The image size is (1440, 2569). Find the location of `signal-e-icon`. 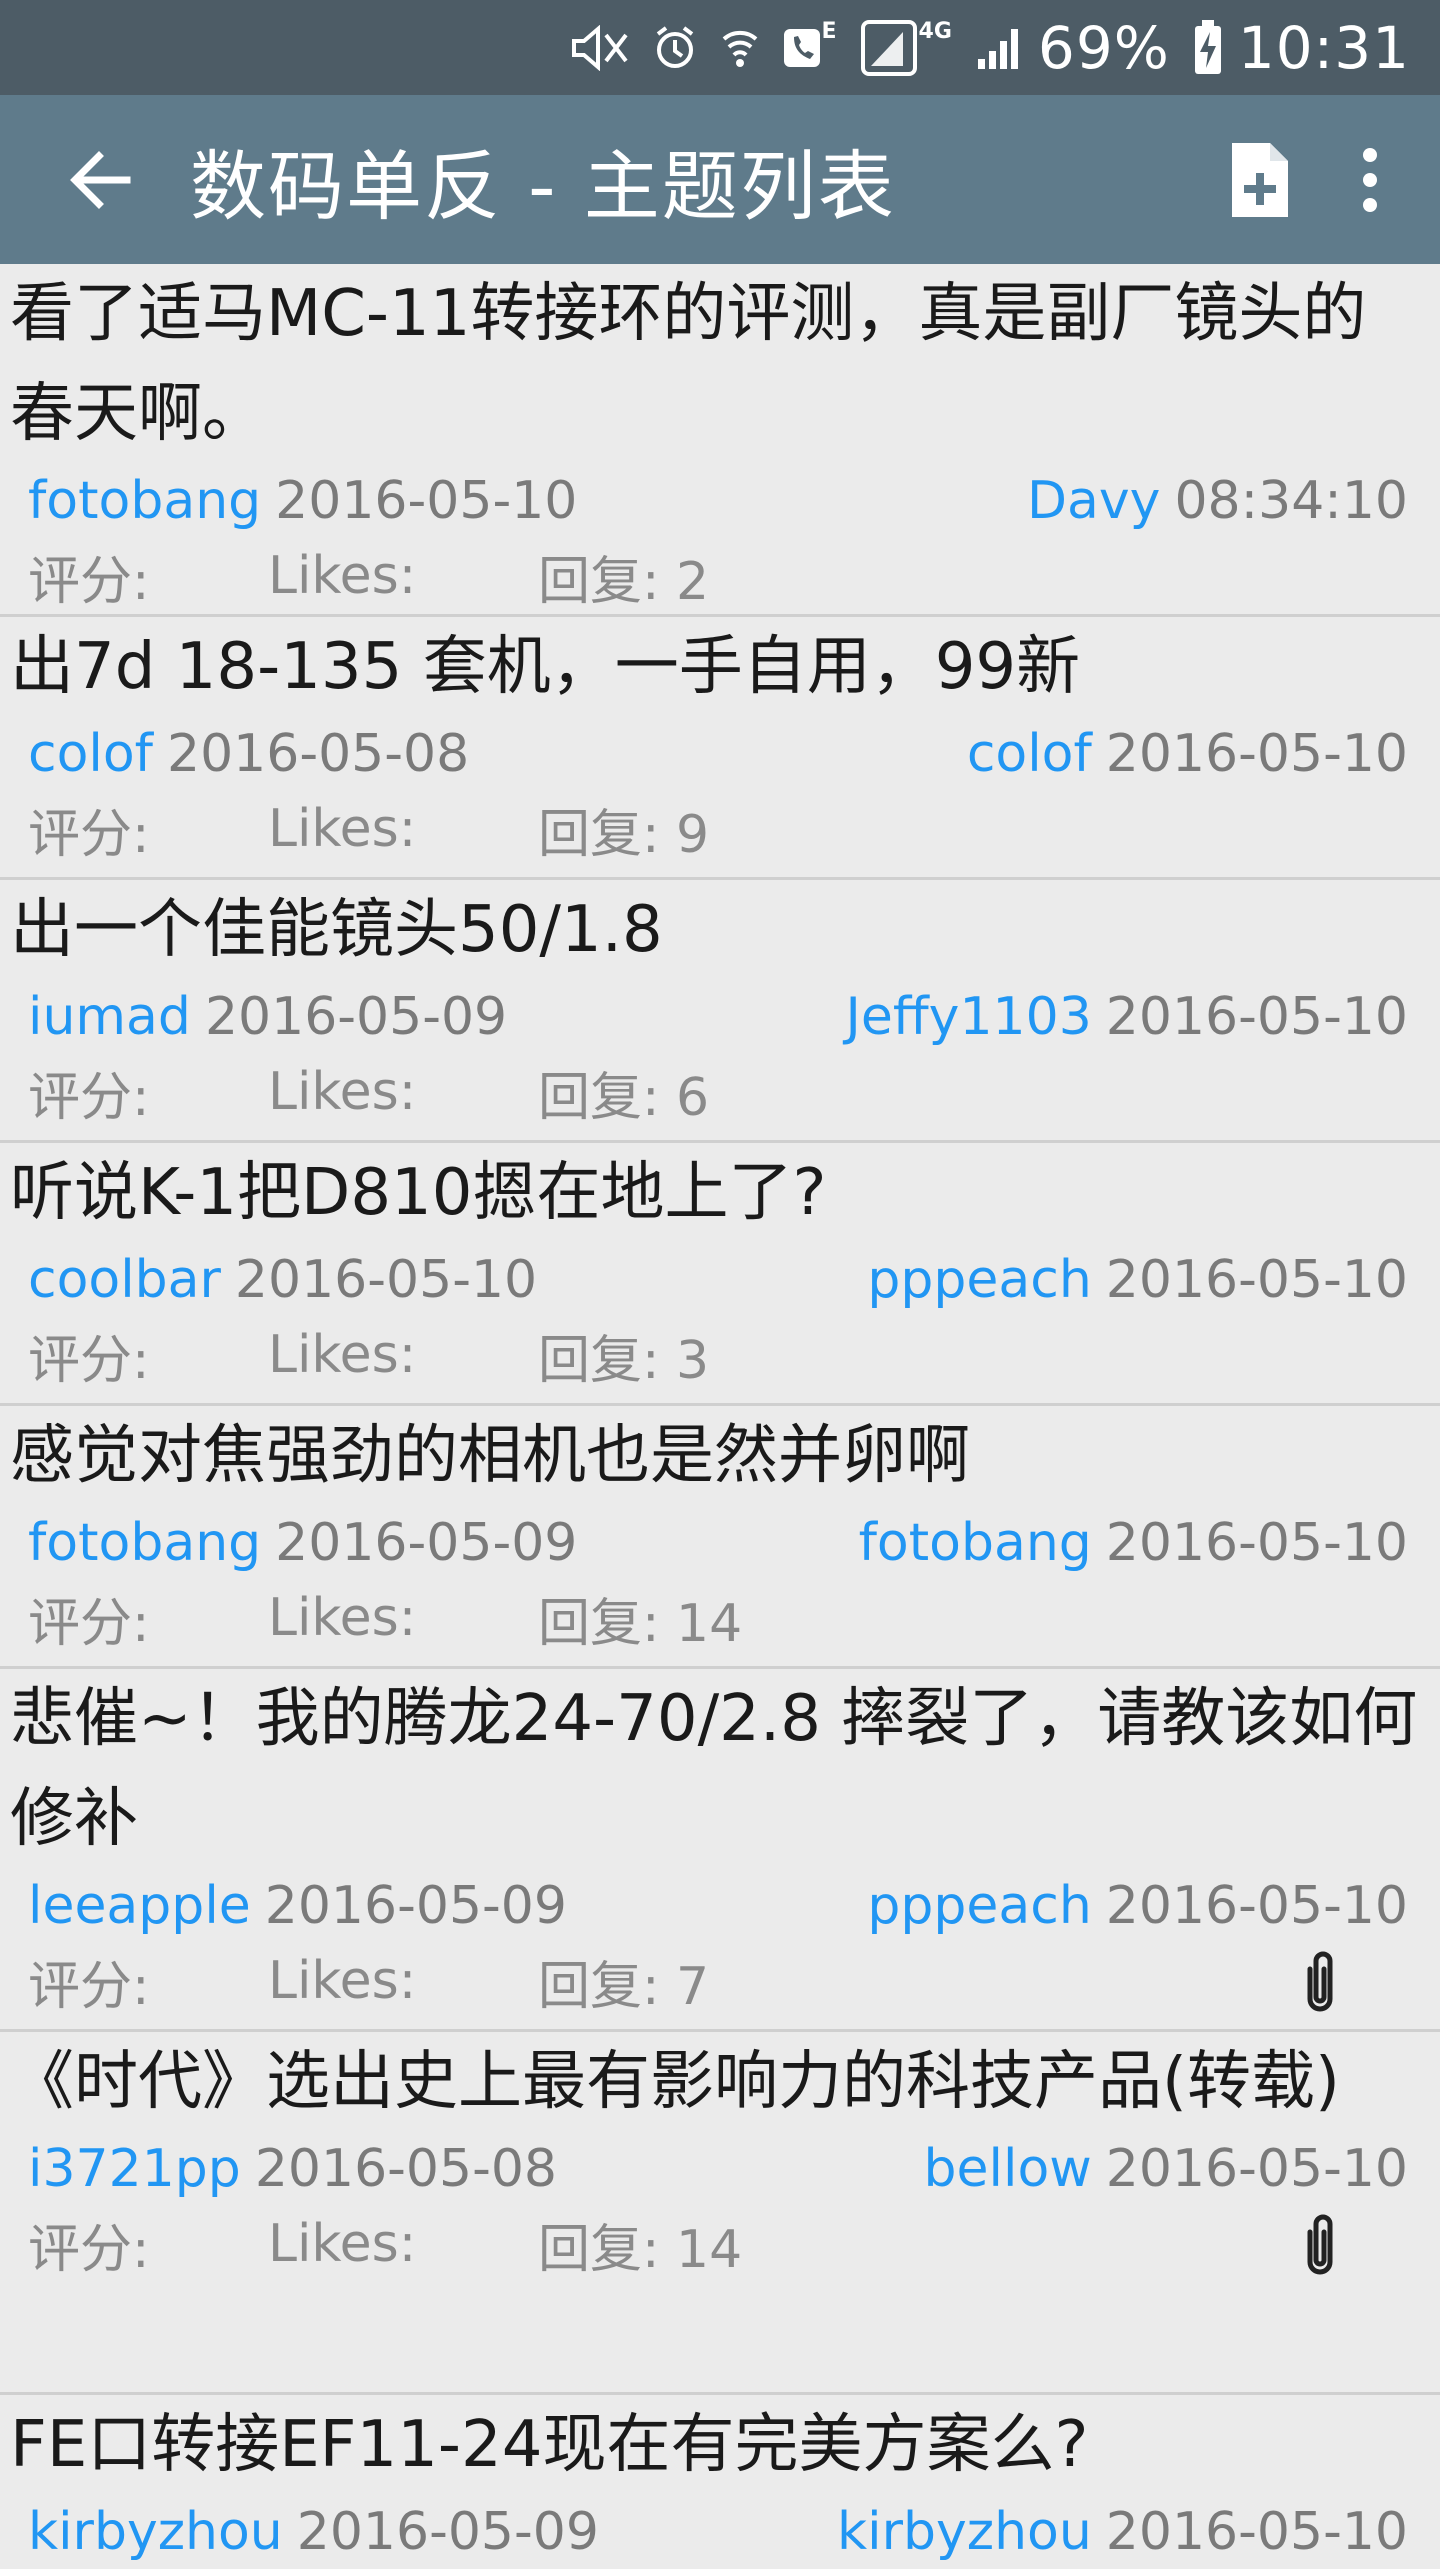

signal-e-icon is located at coordinates (889, 48).